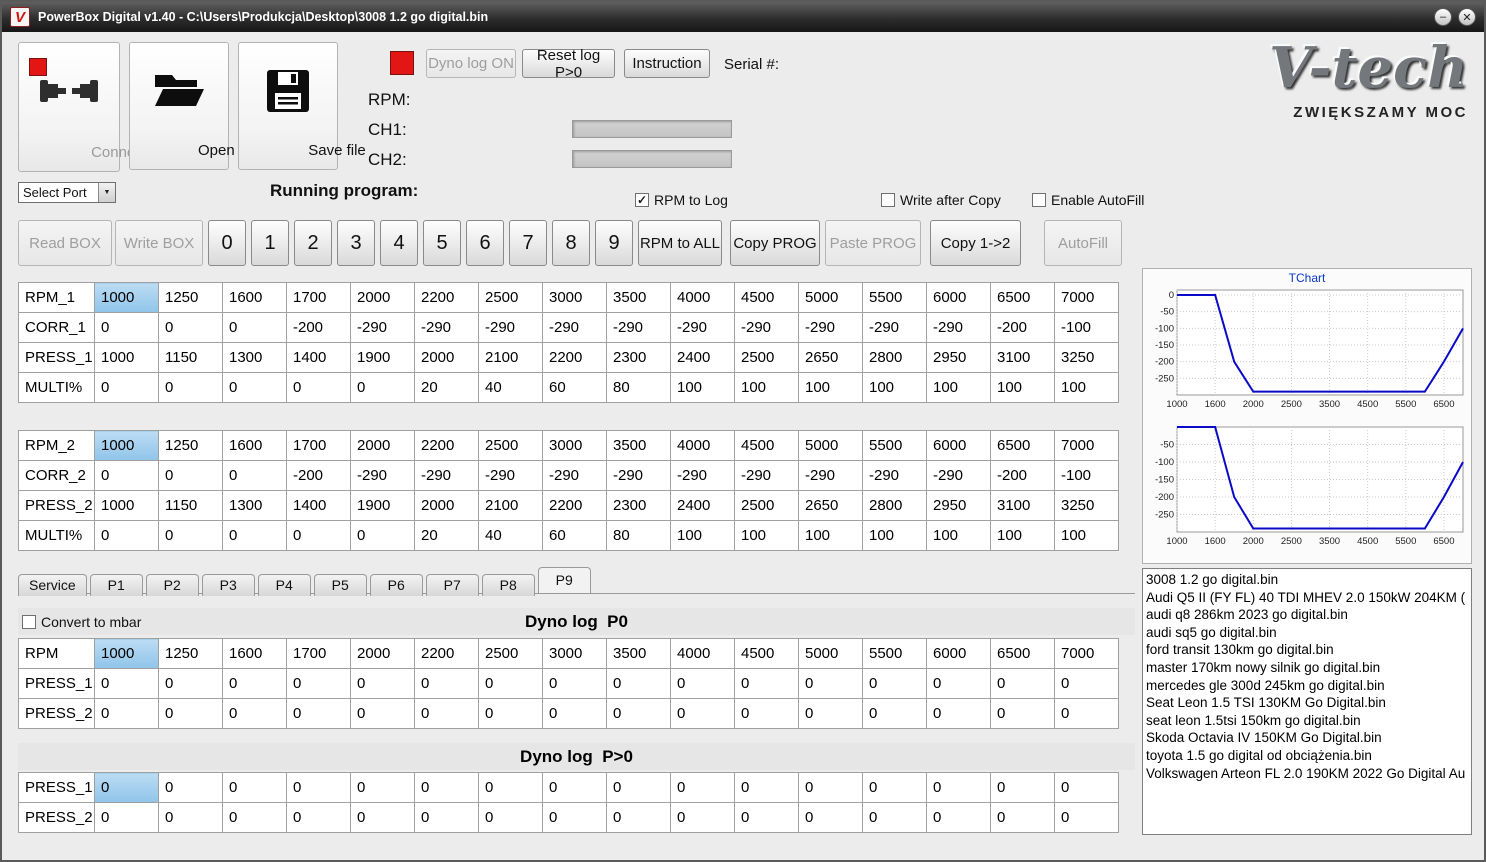  What do you see at coordinates (510, 535) in the screenshot?
I see `table-cell: 40` at bounding box center [510, 535].